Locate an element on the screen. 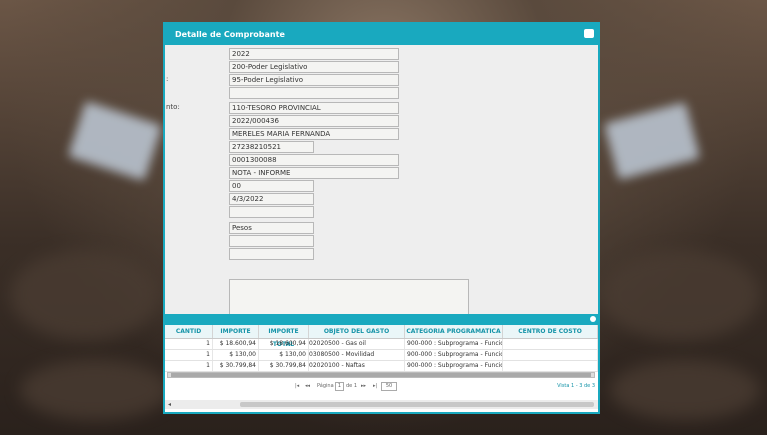 The width and height of the screenshot is (767, 435). field-label: : is located at coordinates (167, 79).